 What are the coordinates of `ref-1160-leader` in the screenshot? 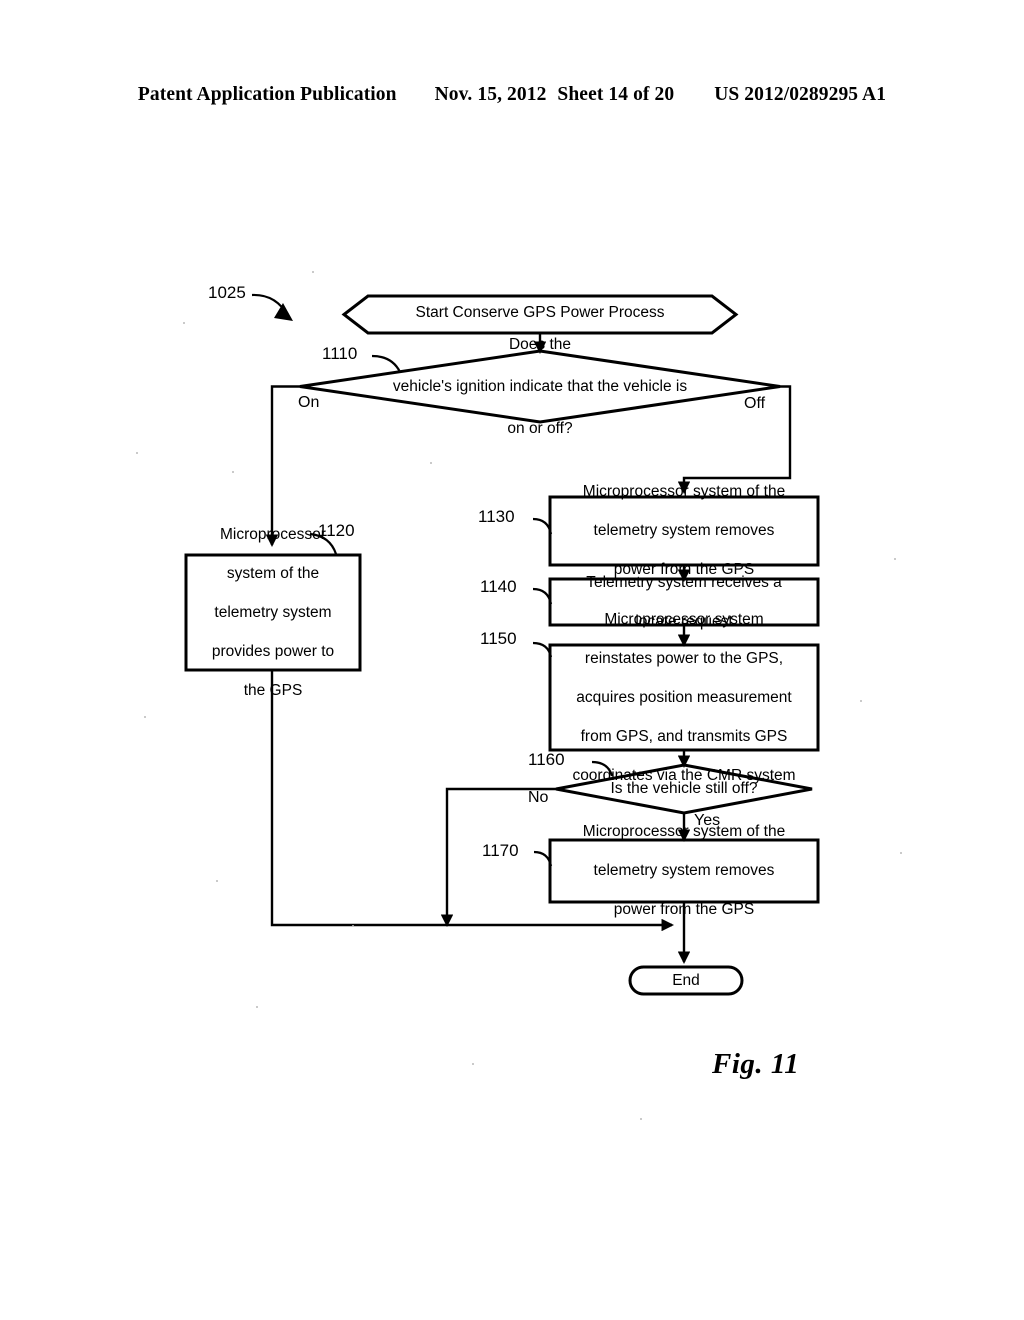 It's located at (602, 768).